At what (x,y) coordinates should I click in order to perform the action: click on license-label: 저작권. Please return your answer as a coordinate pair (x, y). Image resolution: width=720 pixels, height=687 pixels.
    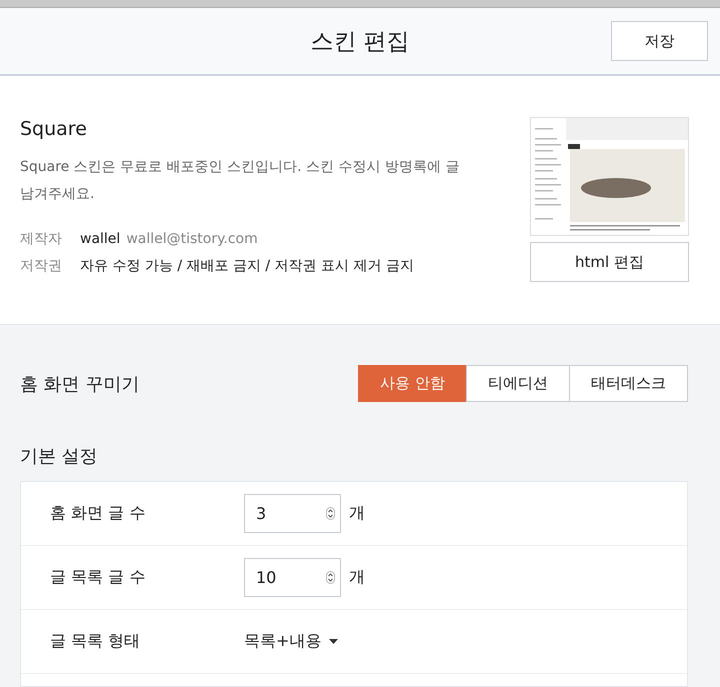
    Looking at the image, I should click on (41, 266).